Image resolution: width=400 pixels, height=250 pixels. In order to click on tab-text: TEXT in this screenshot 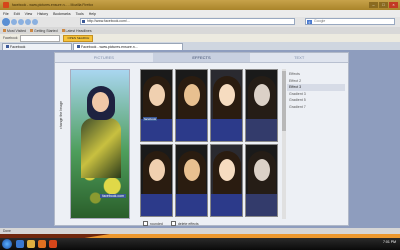, I will do `click(299, 58)`.